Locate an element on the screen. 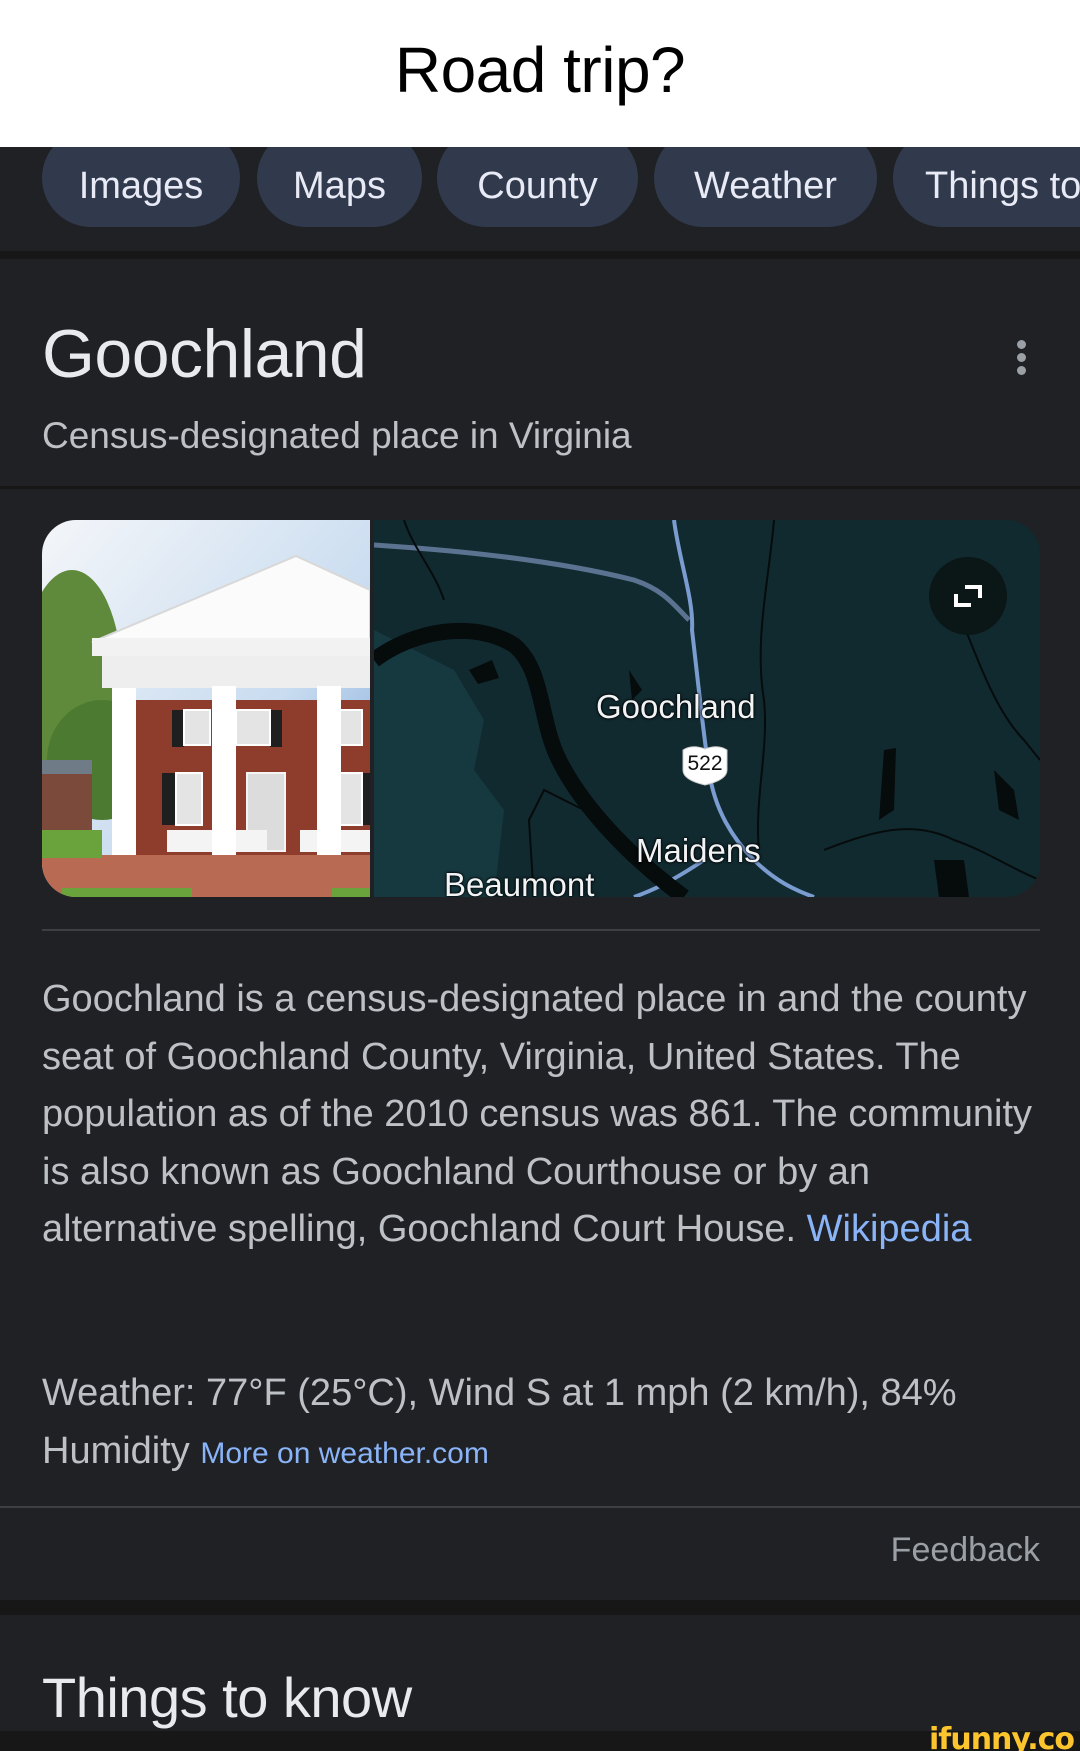 The height and width of the screenshot is (1751, 1080). chip-things-to-do: Things to do is located at coordinates (986, 187).